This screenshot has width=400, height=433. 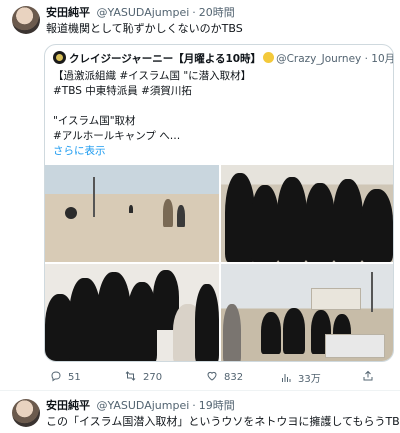 What do you see at coordinates (144, 28) in the screenshot?
I see `tweet-text: 報道機関として恥ずかしくないのかTBS` at bounding box center [144, 28].